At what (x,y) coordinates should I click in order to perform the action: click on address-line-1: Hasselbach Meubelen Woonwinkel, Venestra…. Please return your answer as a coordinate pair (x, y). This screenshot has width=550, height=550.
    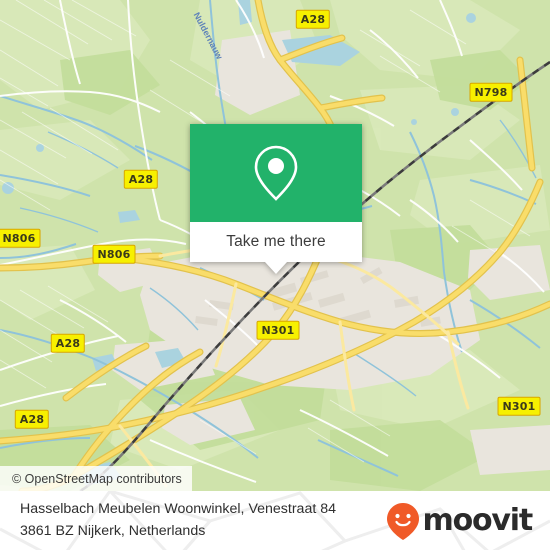
    Looking at the image, I should click on (178, 509).